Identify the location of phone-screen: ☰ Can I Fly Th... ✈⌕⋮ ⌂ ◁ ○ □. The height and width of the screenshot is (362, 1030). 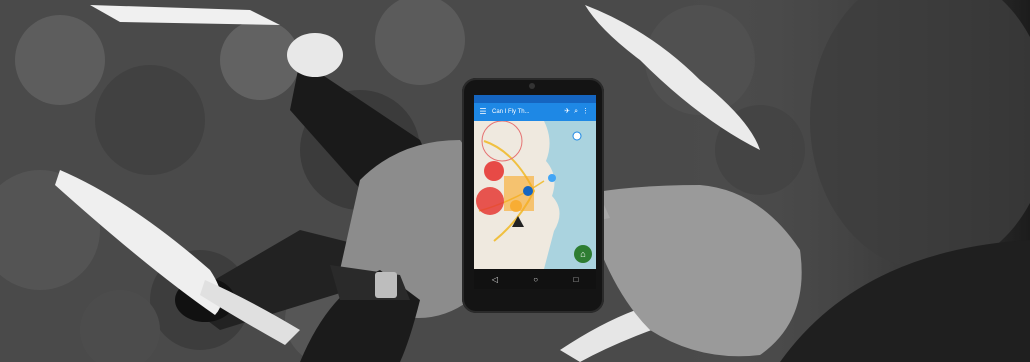
(535, 192).